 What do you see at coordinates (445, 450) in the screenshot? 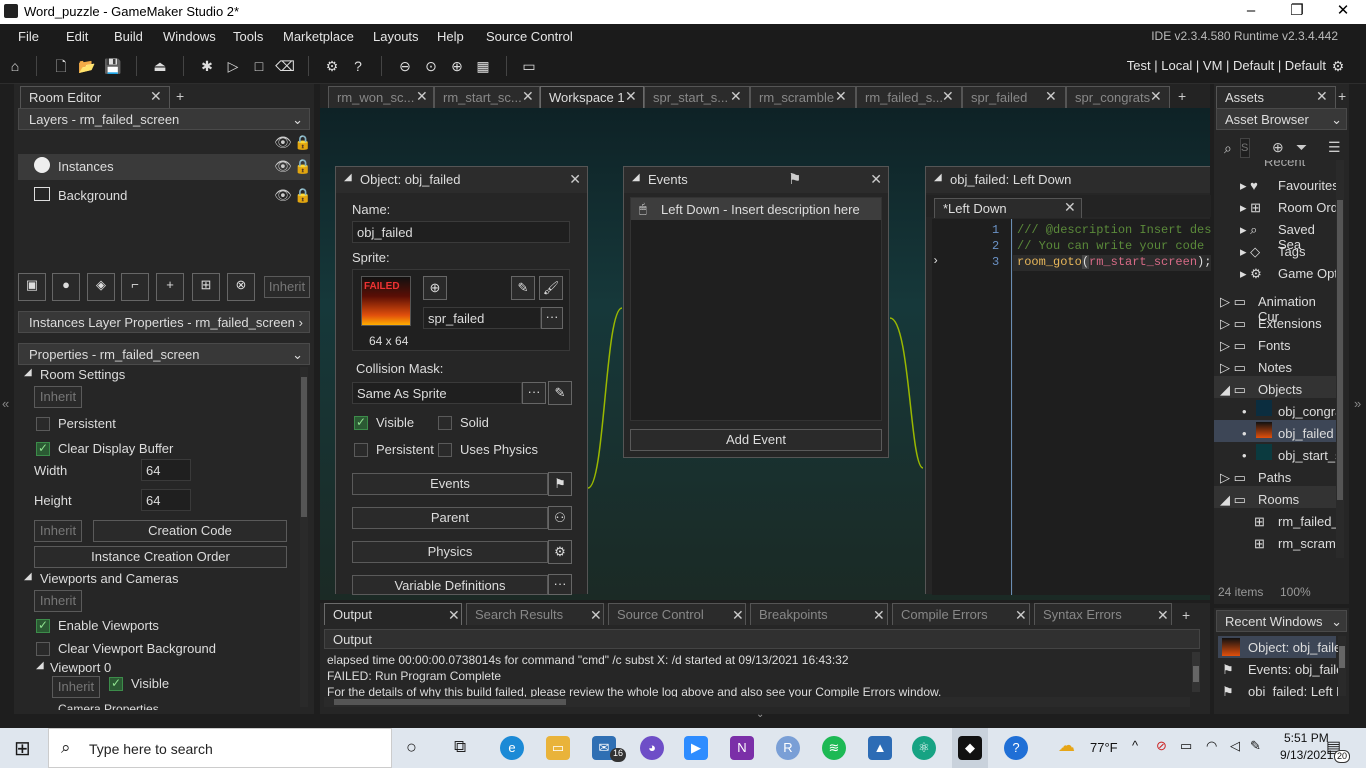
I see `uses-physics-checkbox` at bounding box center [445, 450].